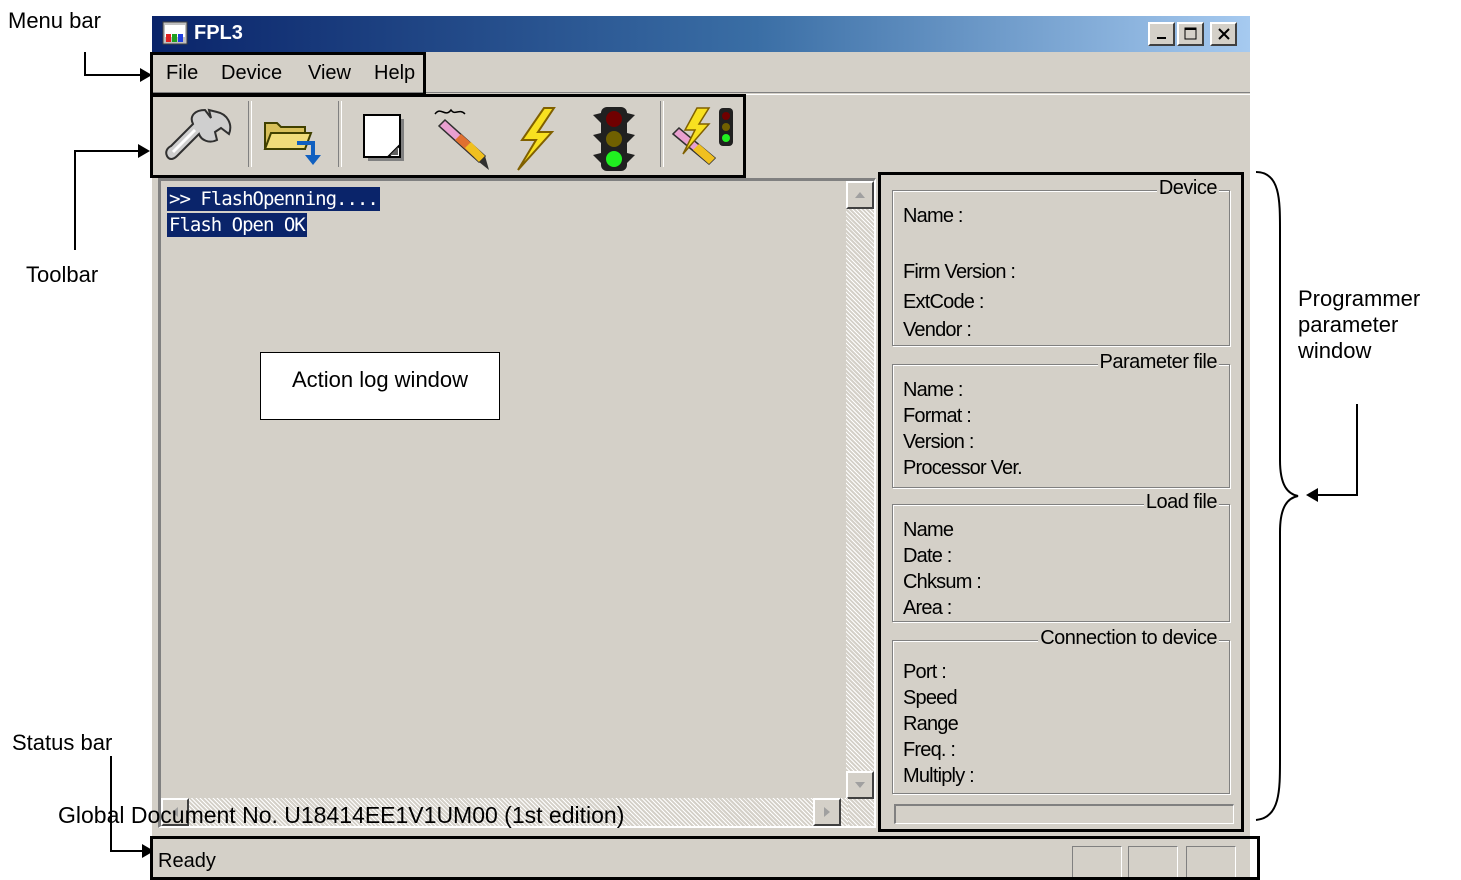 The image size is (1461, 880). I want to click on annotation-line: window, so click(1335, 350).